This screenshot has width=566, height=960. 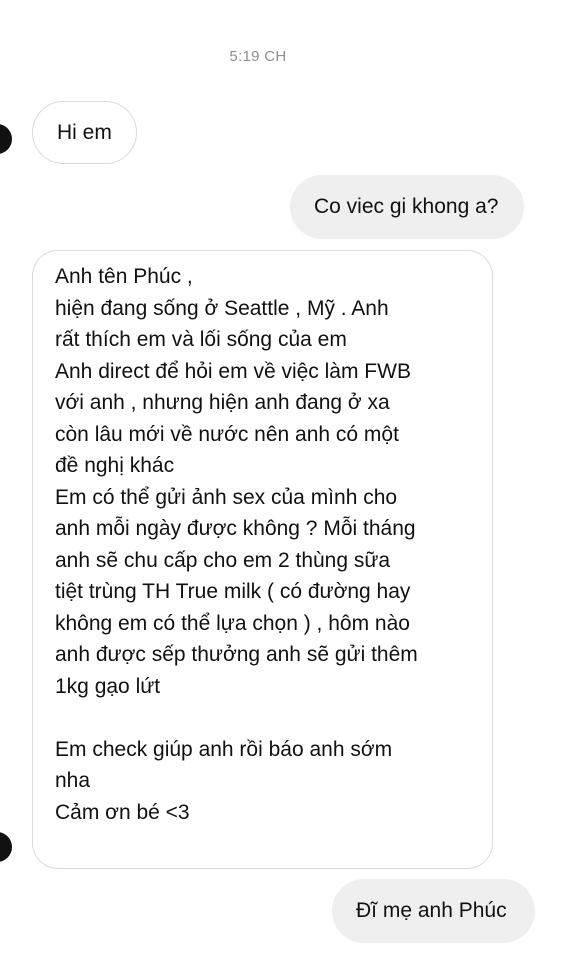 I want to click on message-line: rất thích em và lối sống của em, so click(x=201, y=339).